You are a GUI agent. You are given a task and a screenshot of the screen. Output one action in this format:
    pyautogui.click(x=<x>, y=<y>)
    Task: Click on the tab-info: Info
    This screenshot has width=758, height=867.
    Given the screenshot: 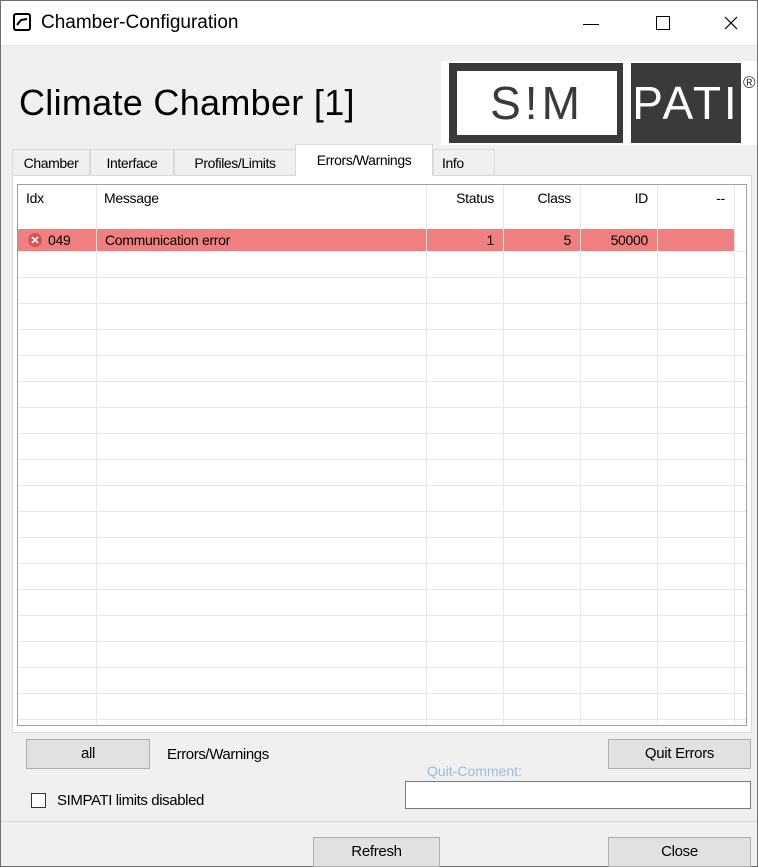 What is the action you would take?
    pyautogui.click(x=464, y=162)
    